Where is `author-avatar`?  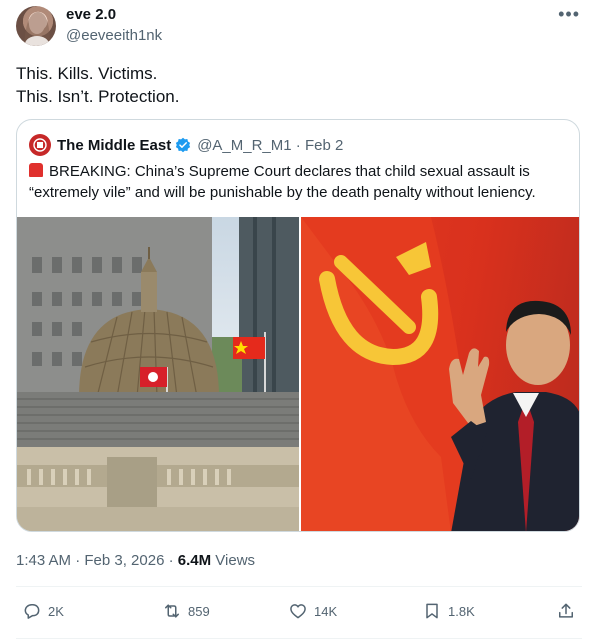
author-avatar is located at coordinates (36, 26).